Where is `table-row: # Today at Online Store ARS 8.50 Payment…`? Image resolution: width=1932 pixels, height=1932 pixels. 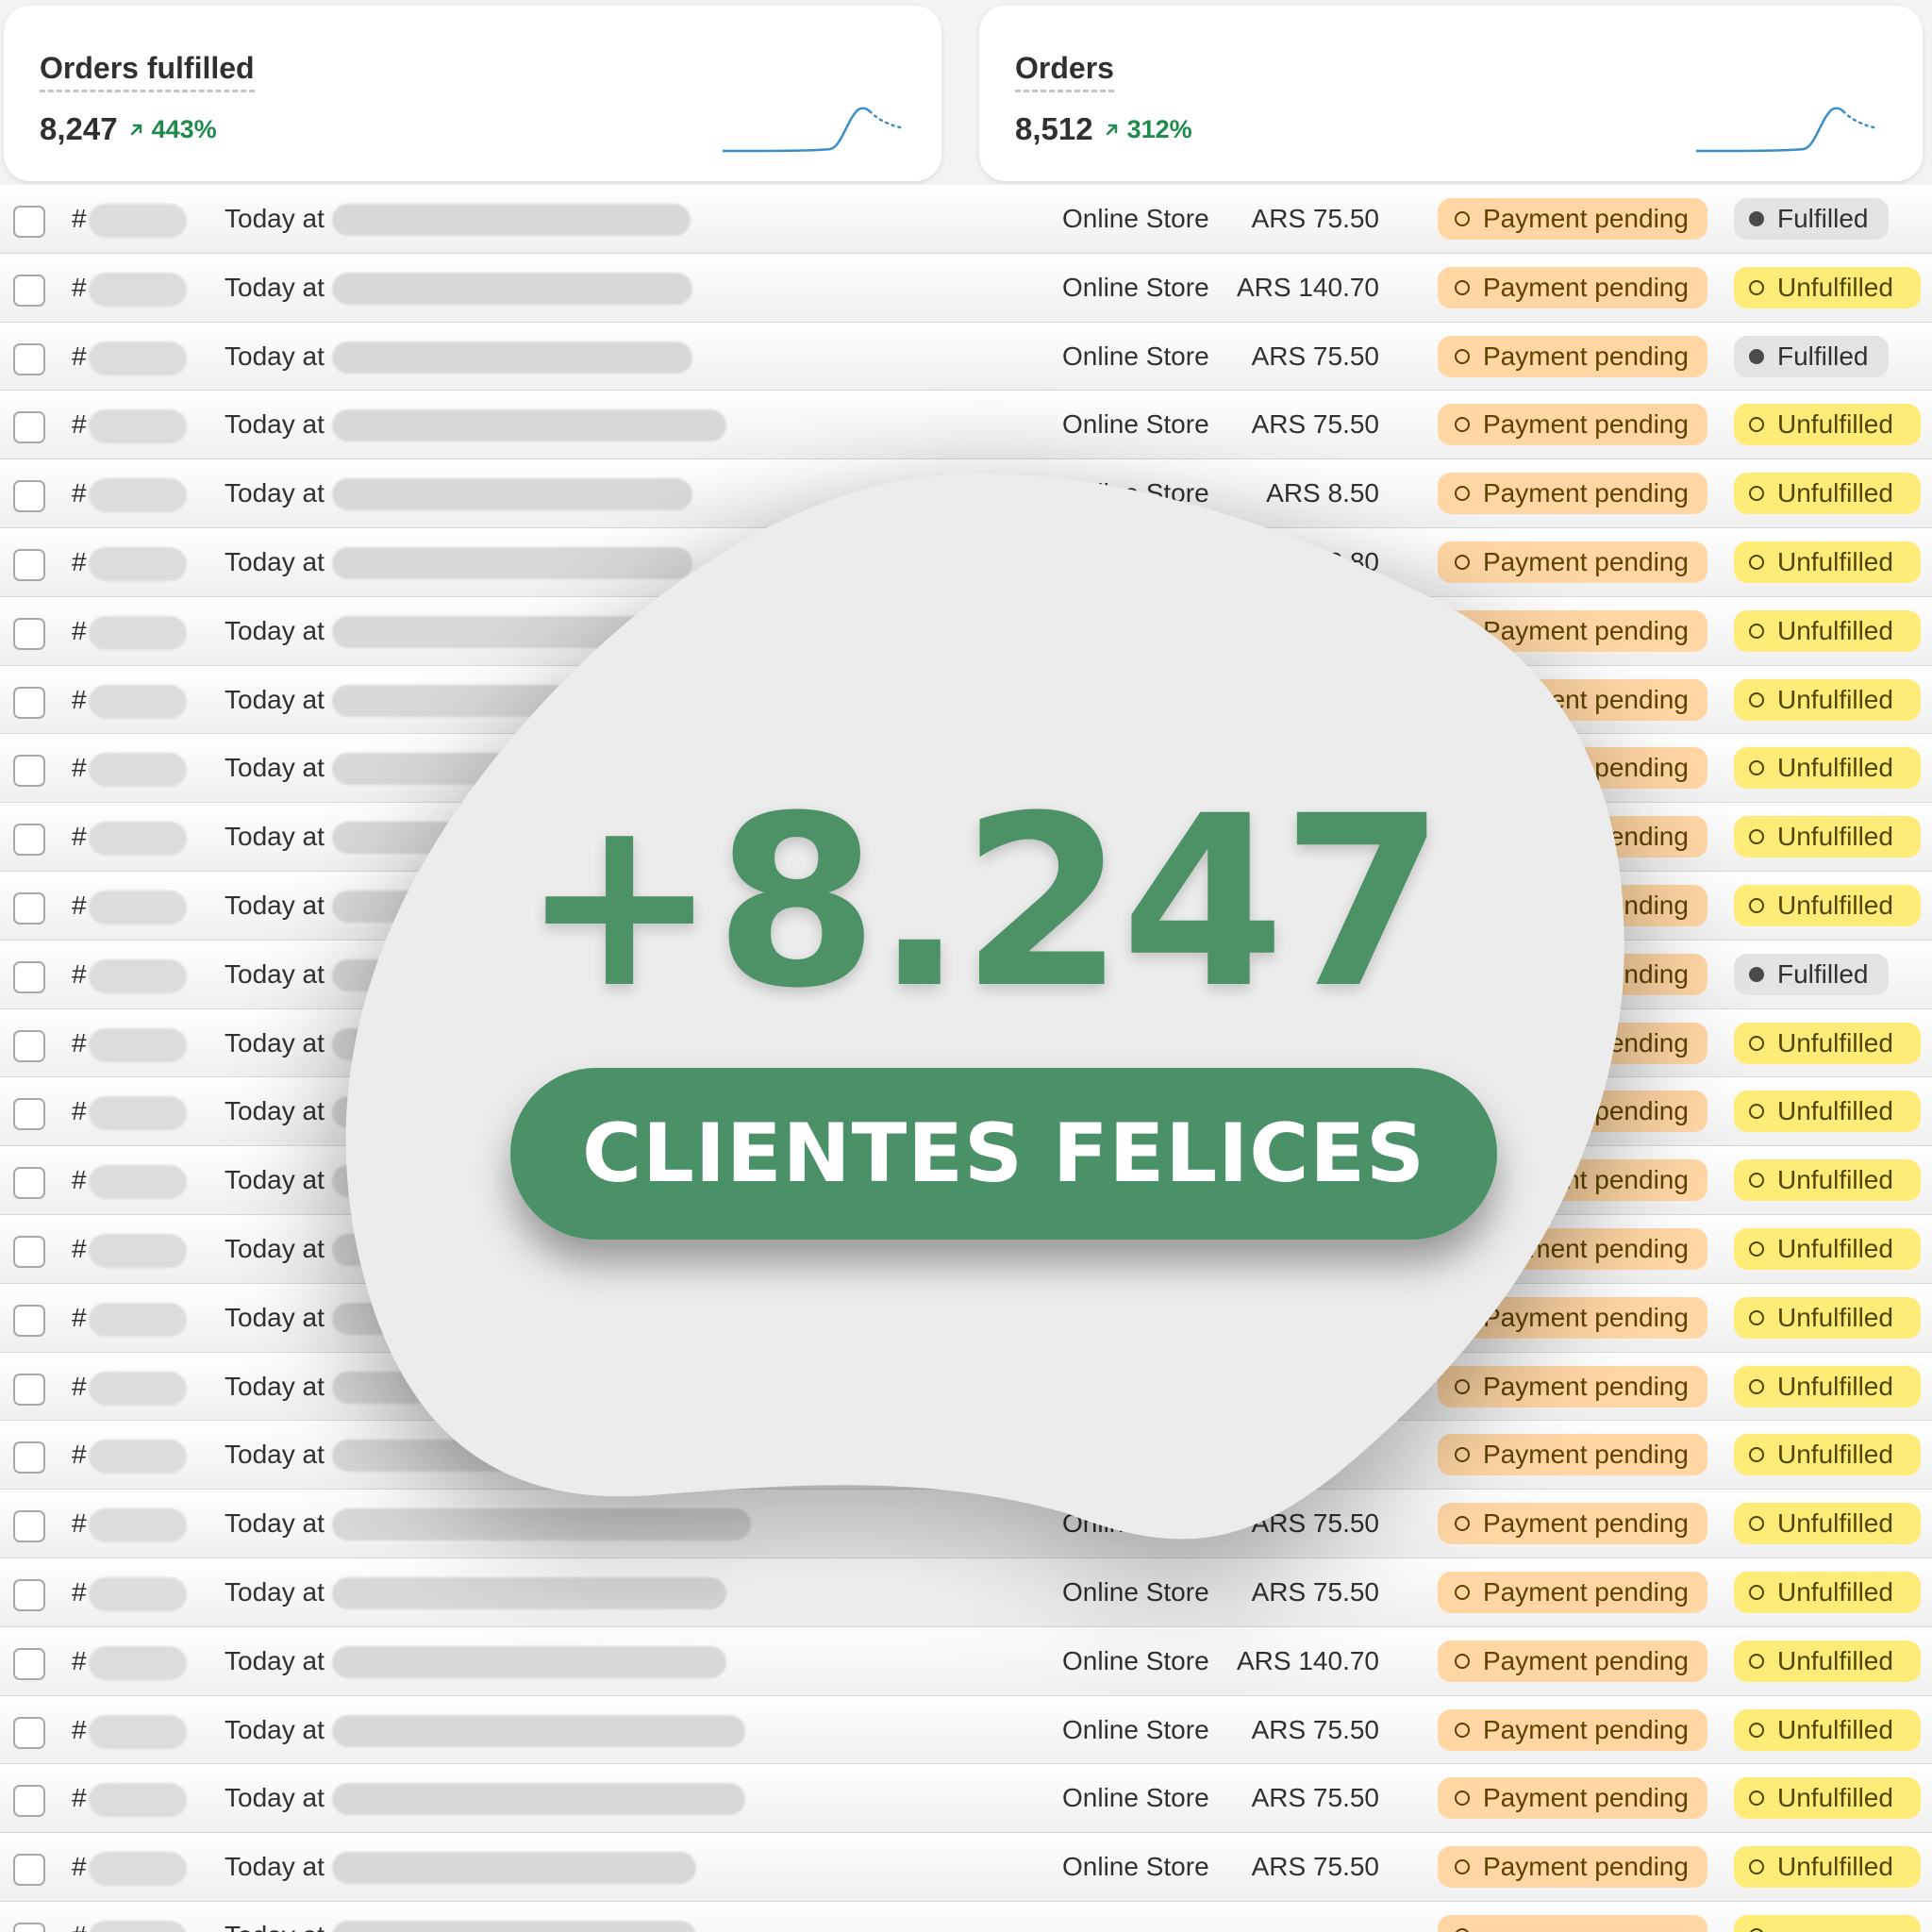
table-row: # Today at Online Store ARS 8.50 Payment… is located at coordinates (966, 494).